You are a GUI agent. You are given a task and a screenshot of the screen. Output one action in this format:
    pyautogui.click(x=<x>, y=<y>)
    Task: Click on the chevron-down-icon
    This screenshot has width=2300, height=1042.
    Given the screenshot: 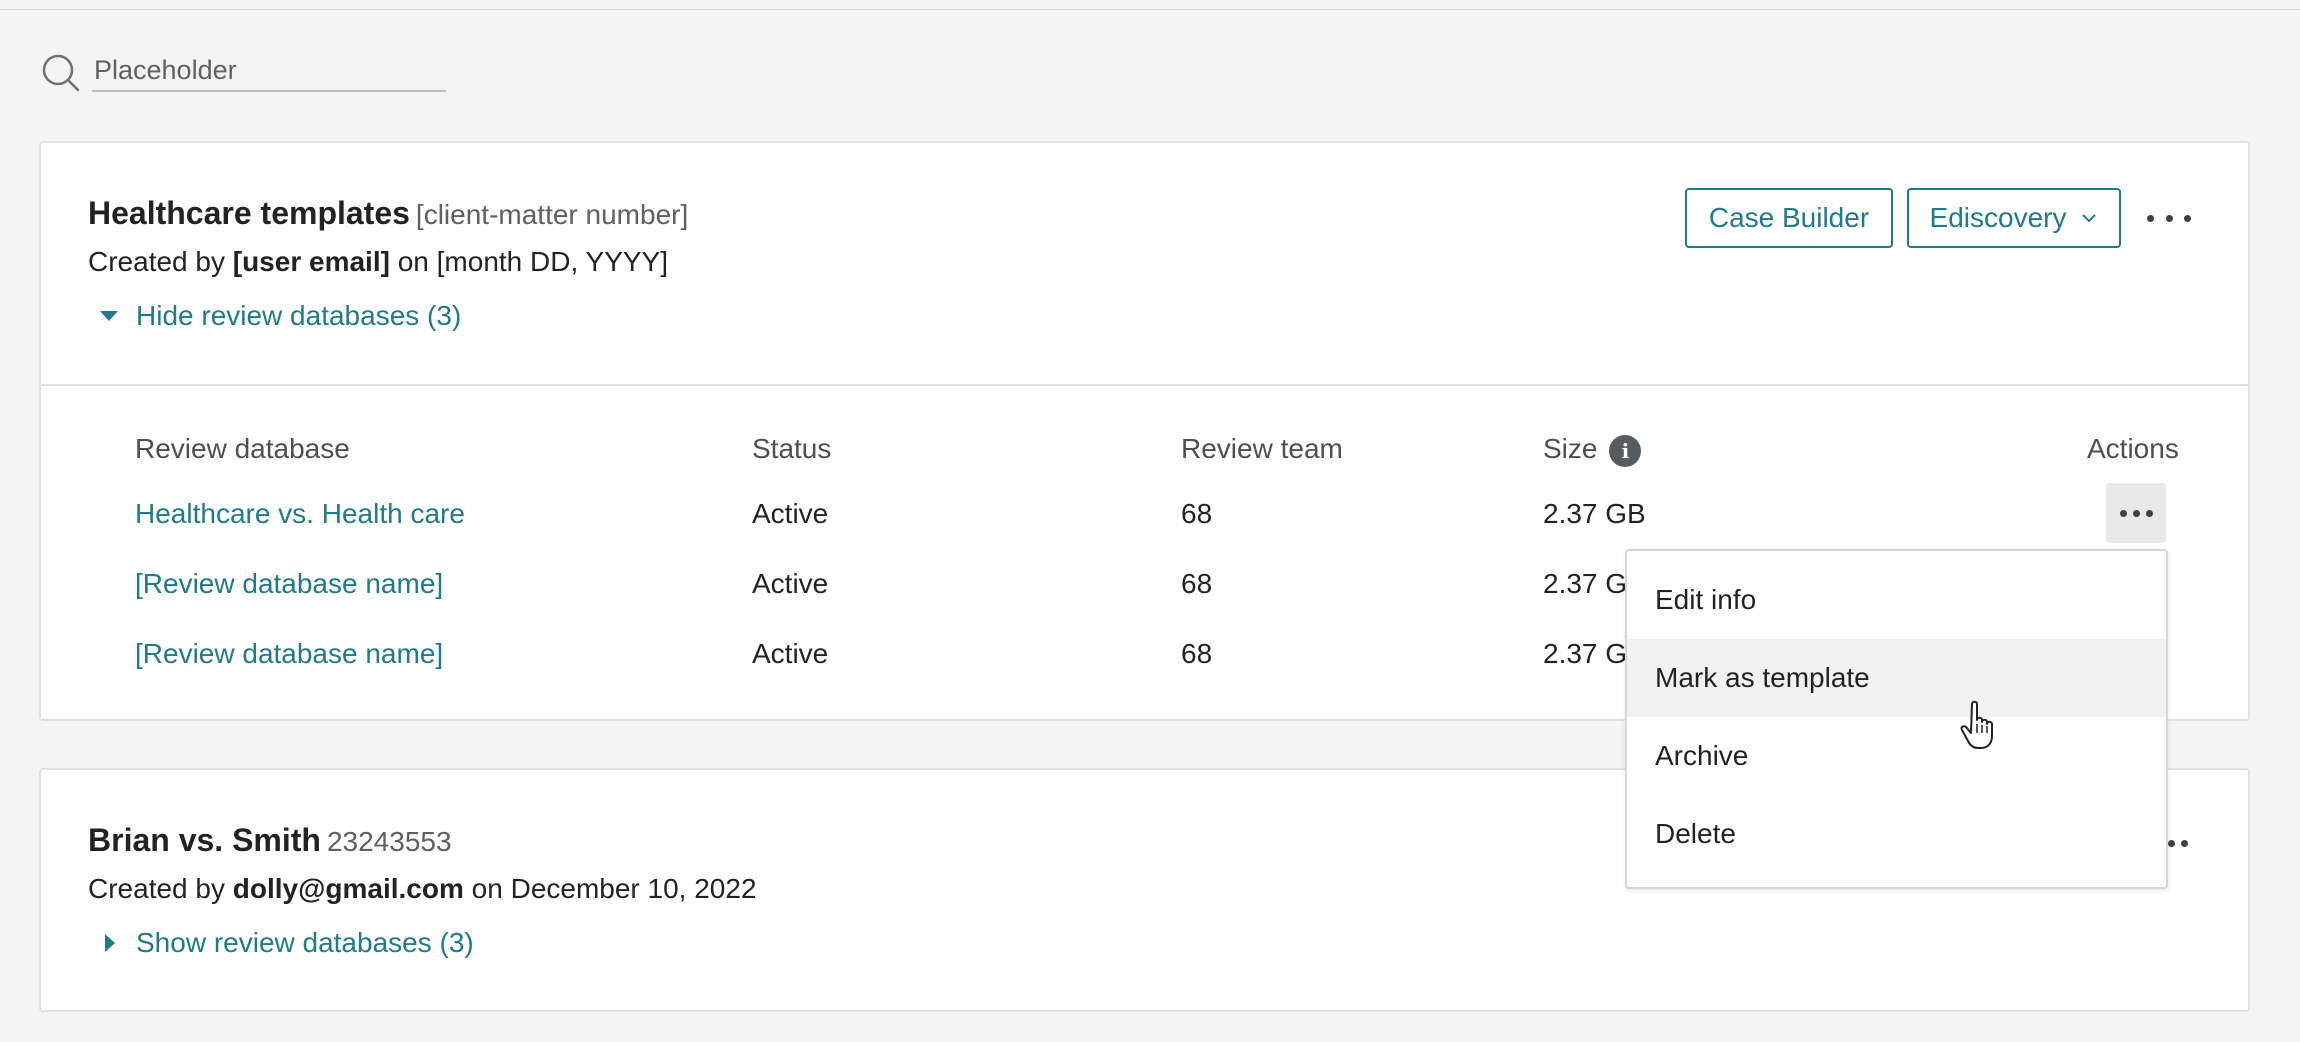 What is the action you would take?
    pyautogui.click(x=2089, y=218)
    